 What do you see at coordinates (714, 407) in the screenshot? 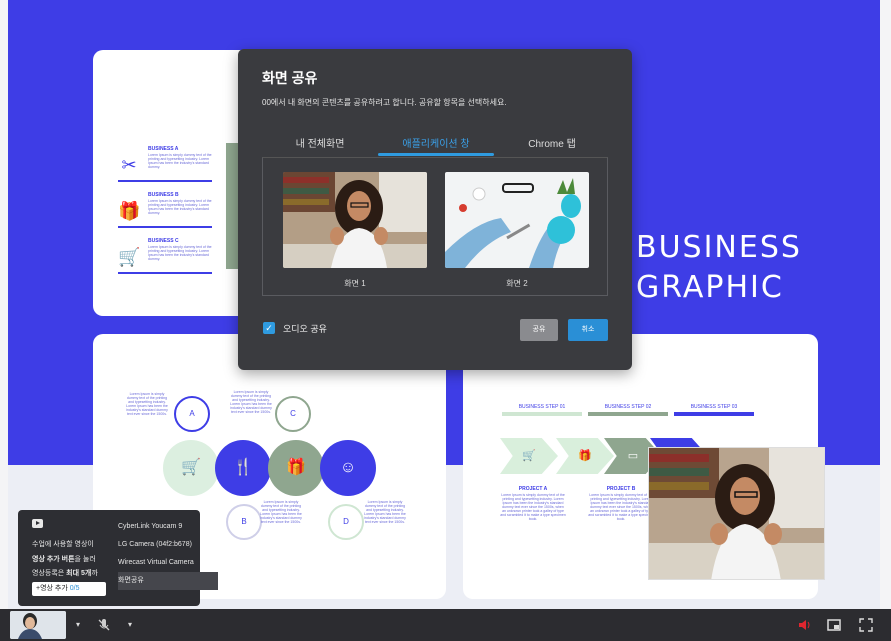
I see `step-label: BUSINESS STEP 03` at bounding box center [714, 407].